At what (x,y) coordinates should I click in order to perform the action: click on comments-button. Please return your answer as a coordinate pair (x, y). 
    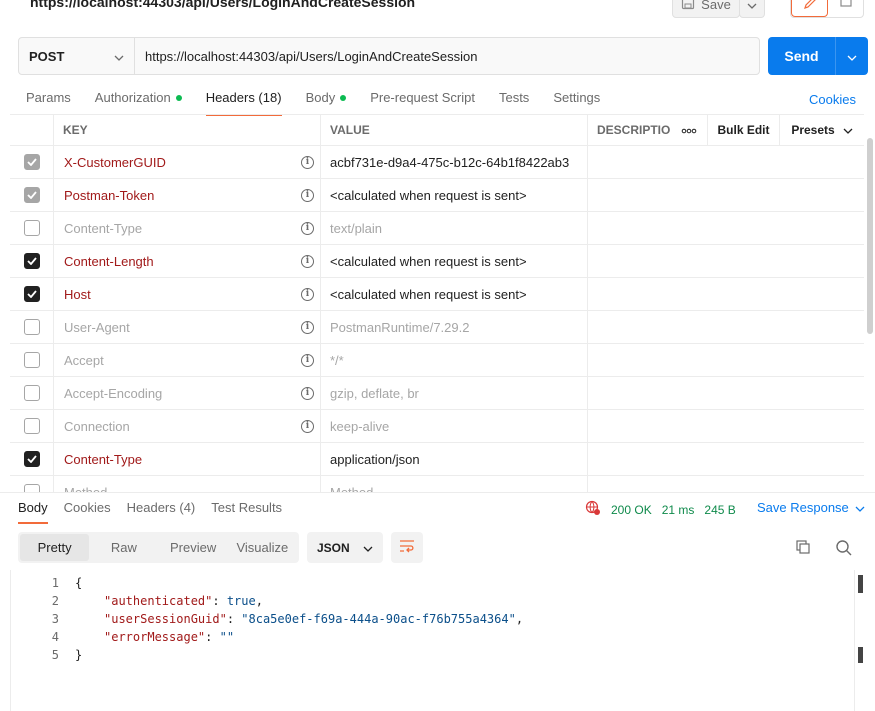
    Looking at the image, I should click on (845, 8).